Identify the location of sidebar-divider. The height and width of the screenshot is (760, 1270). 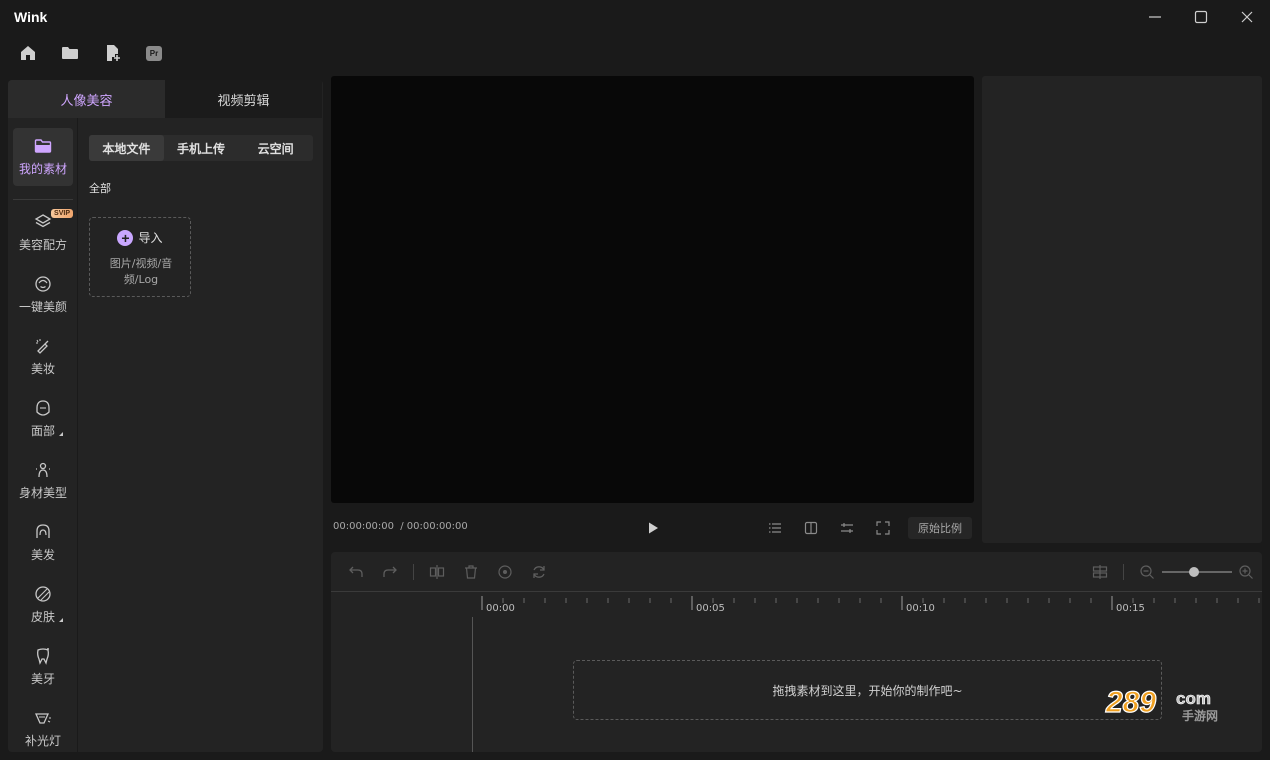
(43, 199).